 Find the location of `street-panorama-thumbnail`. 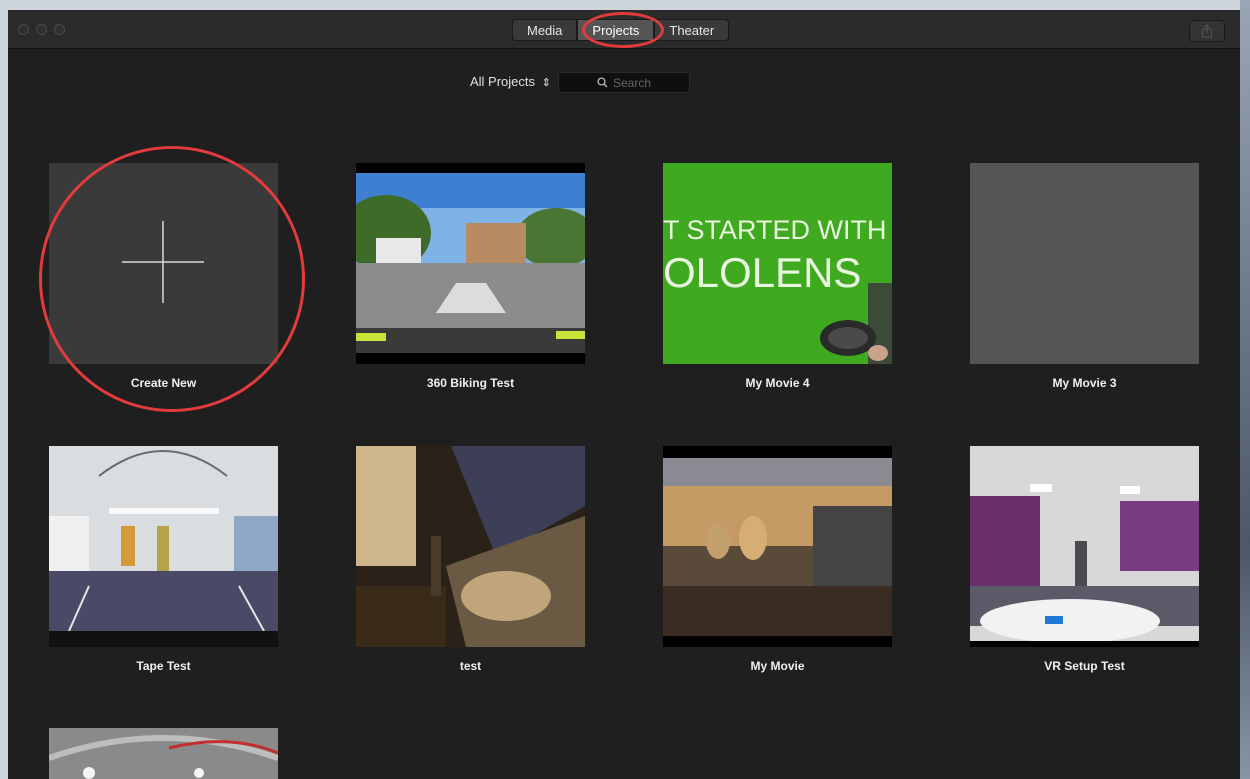

street-panorama-thumbnail is located at coordinates (470, 263).